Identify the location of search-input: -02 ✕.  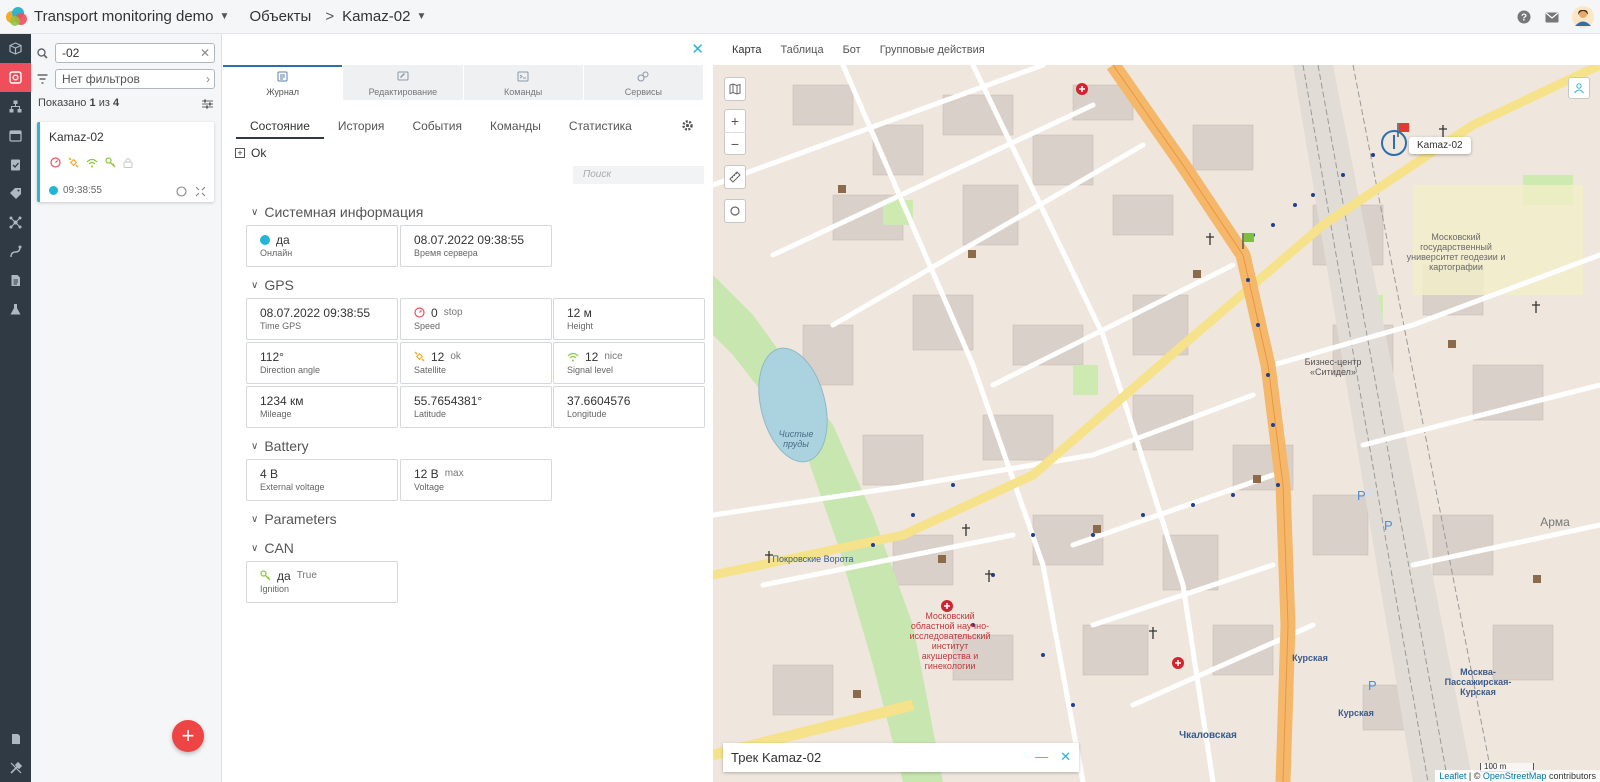
(135, 53).